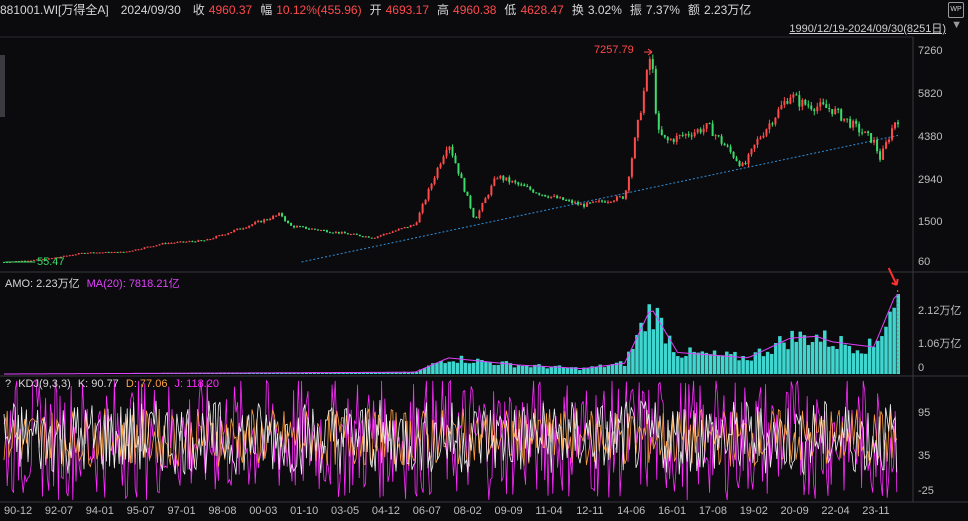 The image size is (968, 521). I want to click on x-tick: 11-04, so click(549, 511).